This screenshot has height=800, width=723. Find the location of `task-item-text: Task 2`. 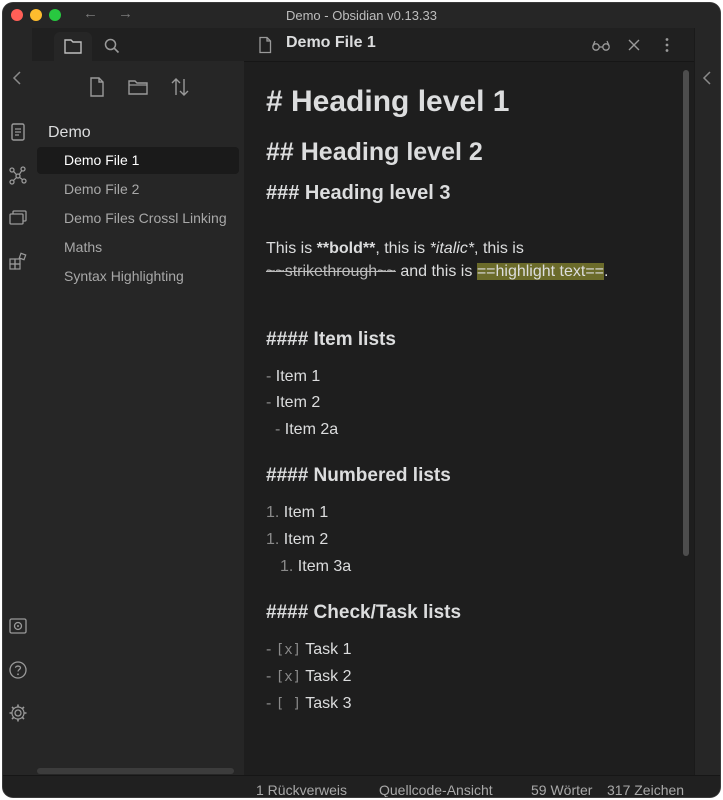

task-item-text: Task 2 is located at coordinates (328, 676).